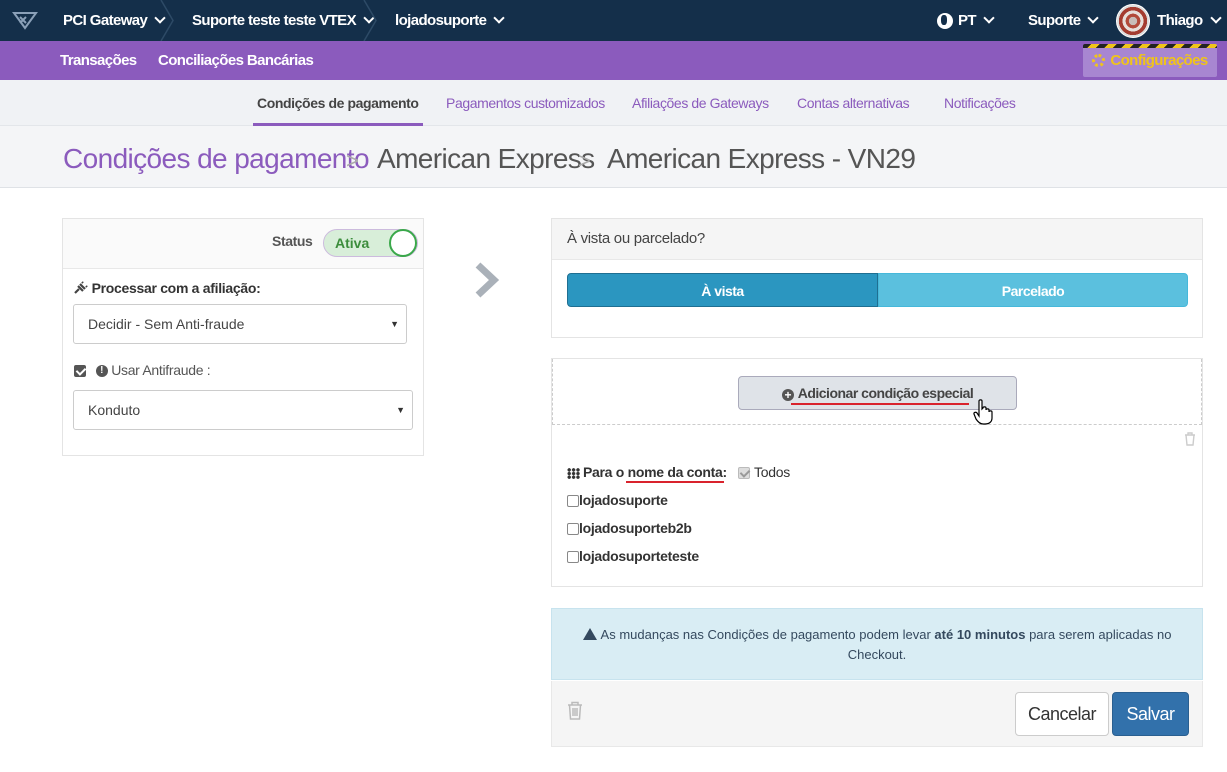 The height and width of the screenshot is (772, 1227). What do you see at coordinates (274, 20) in the screenshot?
I see `account-label: Suporte teste teste VTEX` at bounding box center [274, 20].